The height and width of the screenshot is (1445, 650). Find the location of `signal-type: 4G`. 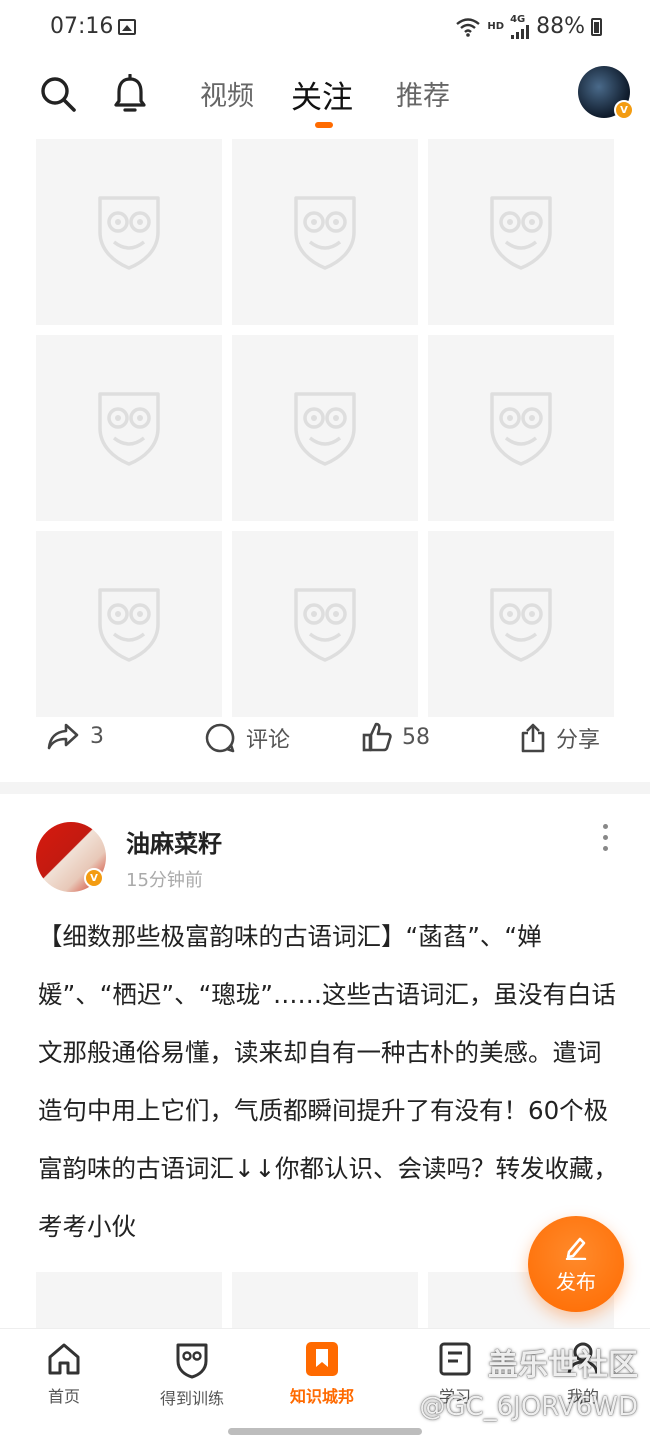

signal-type: 4G is located at coordinates (518, 19).